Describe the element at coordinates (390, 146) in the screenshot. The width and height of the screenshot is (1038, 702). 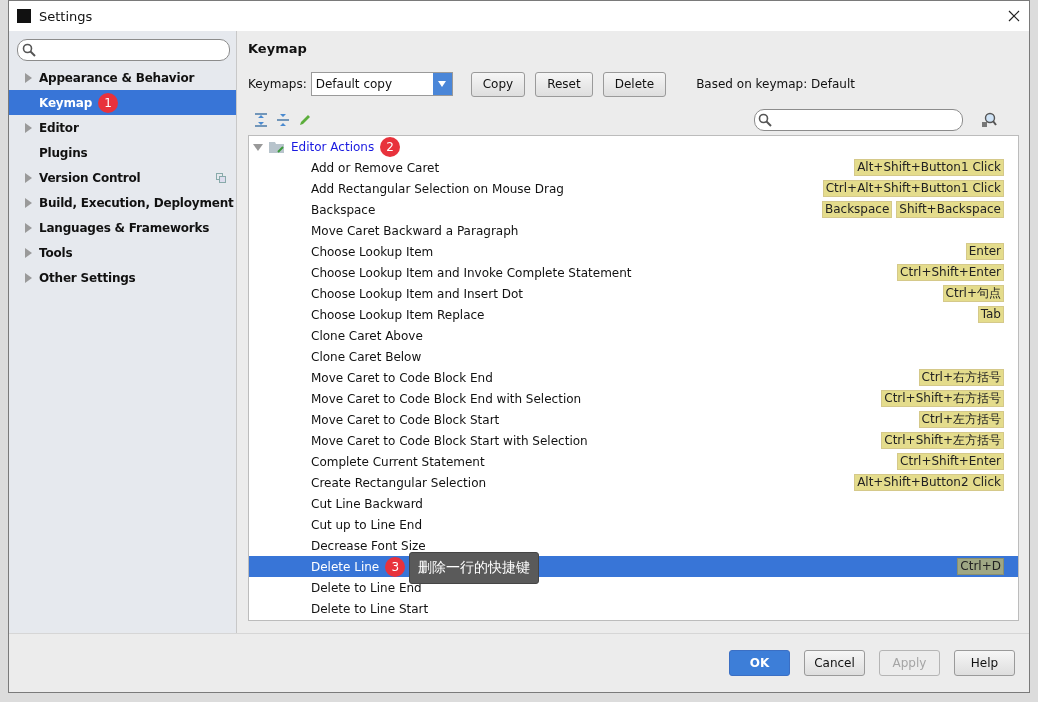
I see `step-badge: 2` at that location.